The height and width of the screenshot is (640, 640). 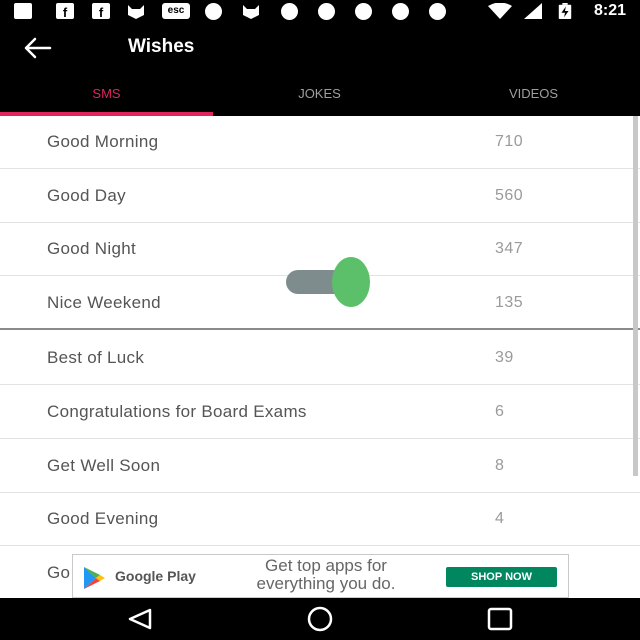 What do you see at coordinates (176, 11) in the screenshot?
I see `esc-icon: esc` at bounding box center [176, 11].